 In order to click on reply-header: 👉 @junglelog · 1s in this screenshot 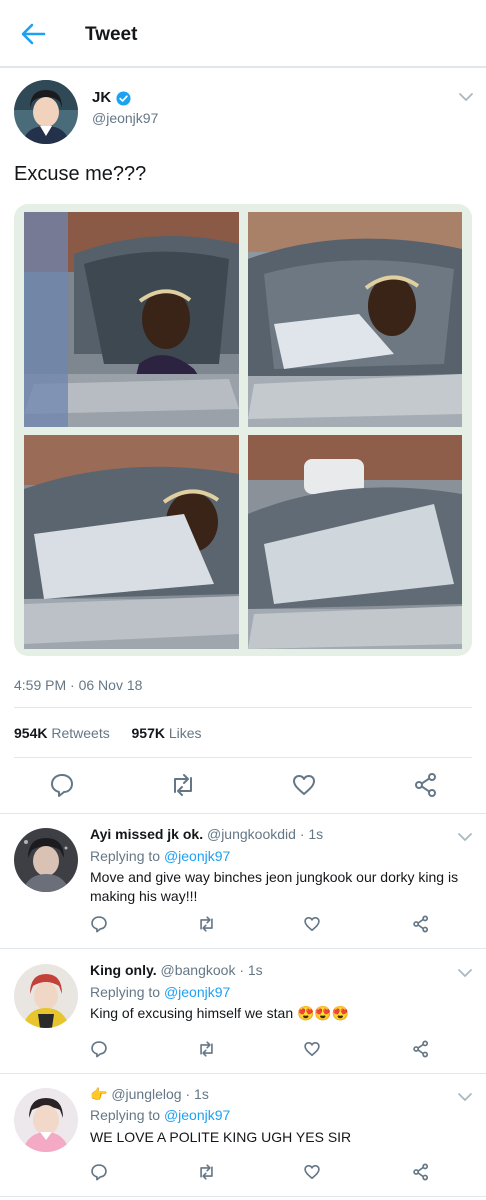, I will do `click(149, 1094)`.